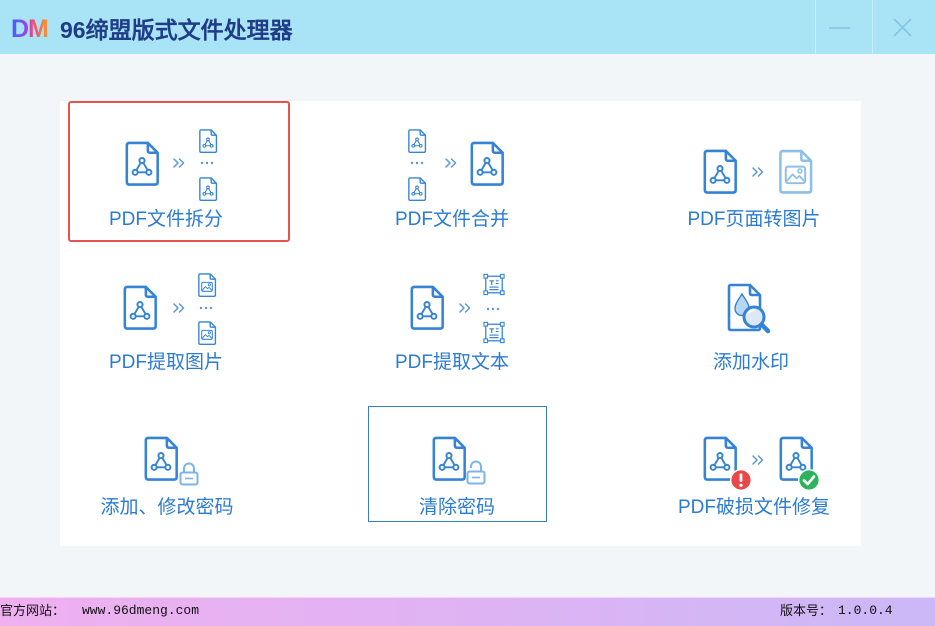  Describe the element at coordinates (476, 472) in the screenshot. I see `unlock-icon` at that location.